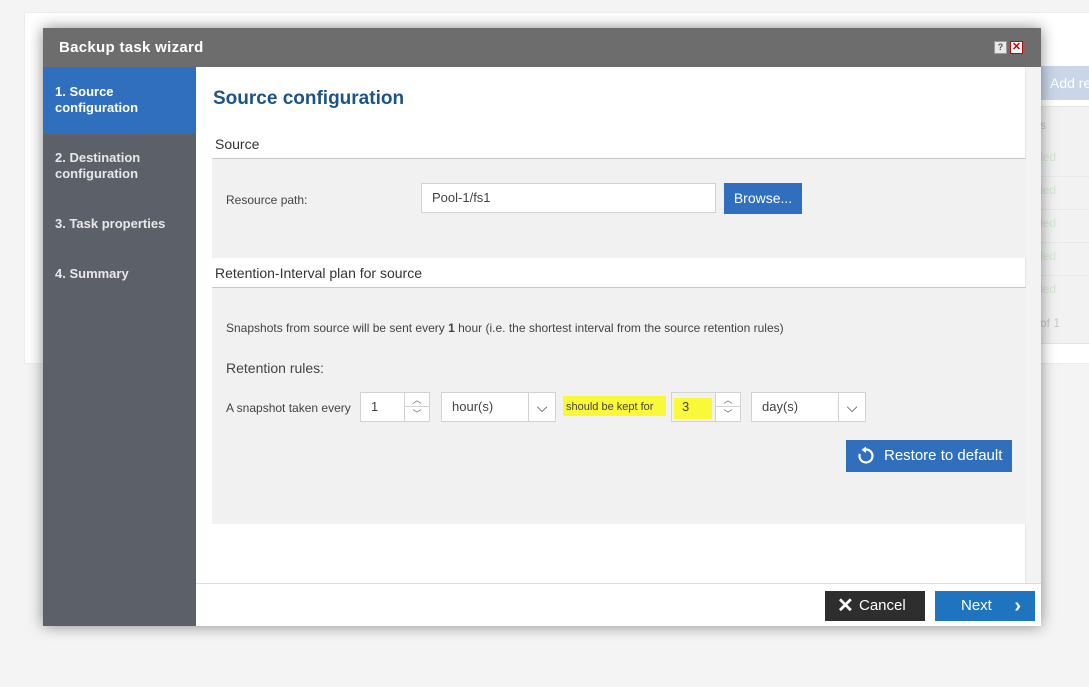  Describe the element at coordinates (337, 328) in the screenshot. I see `retention-info-prefix: Snapshots from source will be sent every` at that location.